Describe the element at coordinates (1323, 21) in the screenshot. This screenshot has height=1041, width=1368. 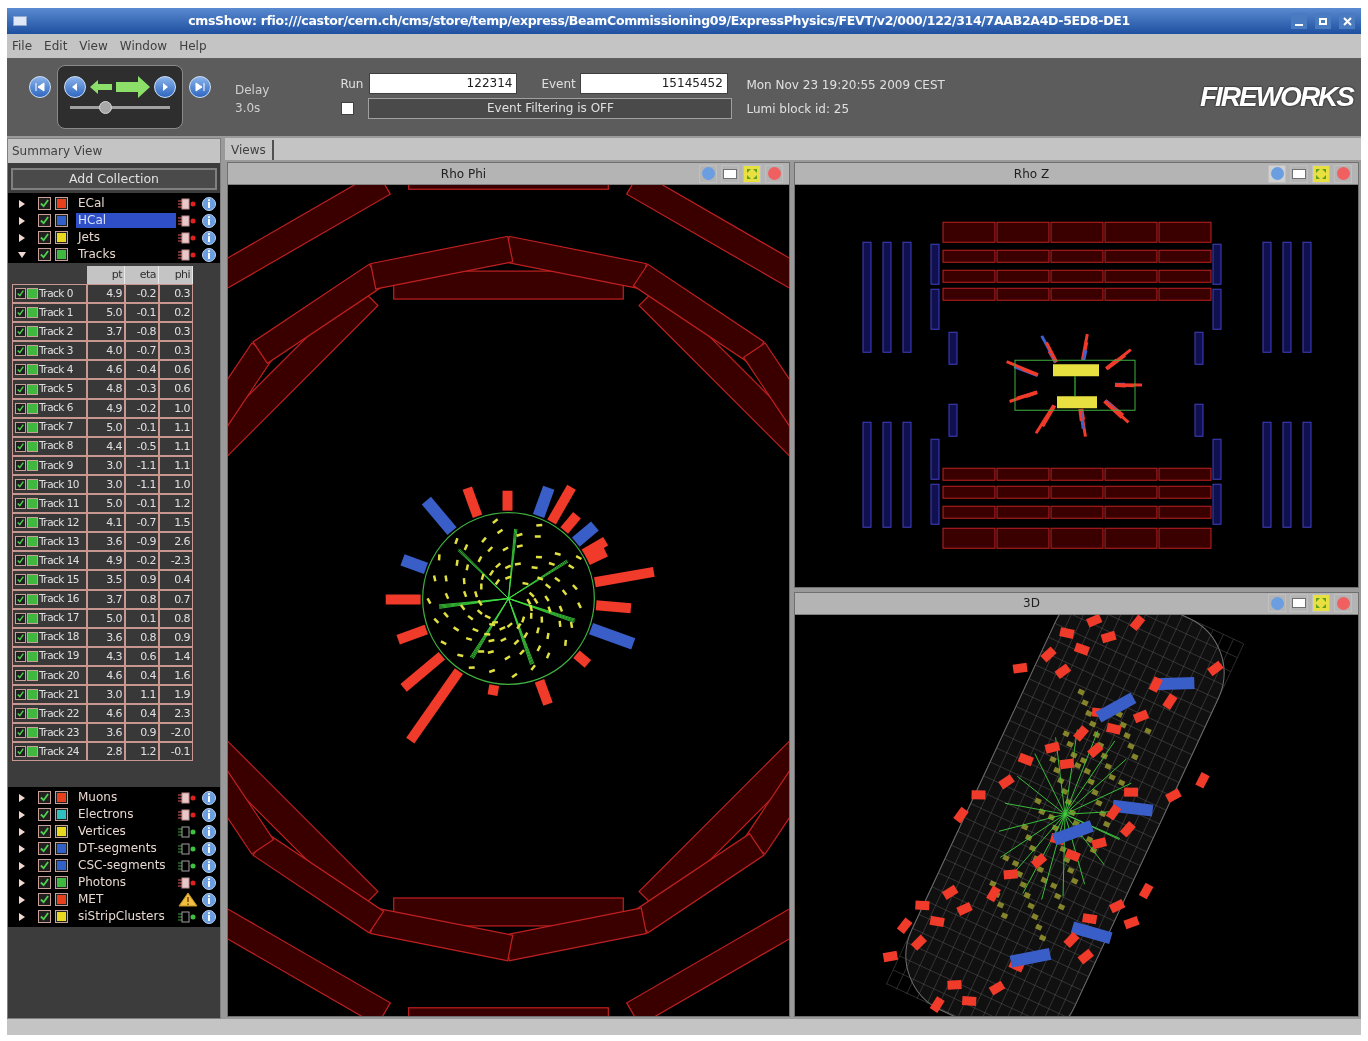
I see `maximize-button` at that location.